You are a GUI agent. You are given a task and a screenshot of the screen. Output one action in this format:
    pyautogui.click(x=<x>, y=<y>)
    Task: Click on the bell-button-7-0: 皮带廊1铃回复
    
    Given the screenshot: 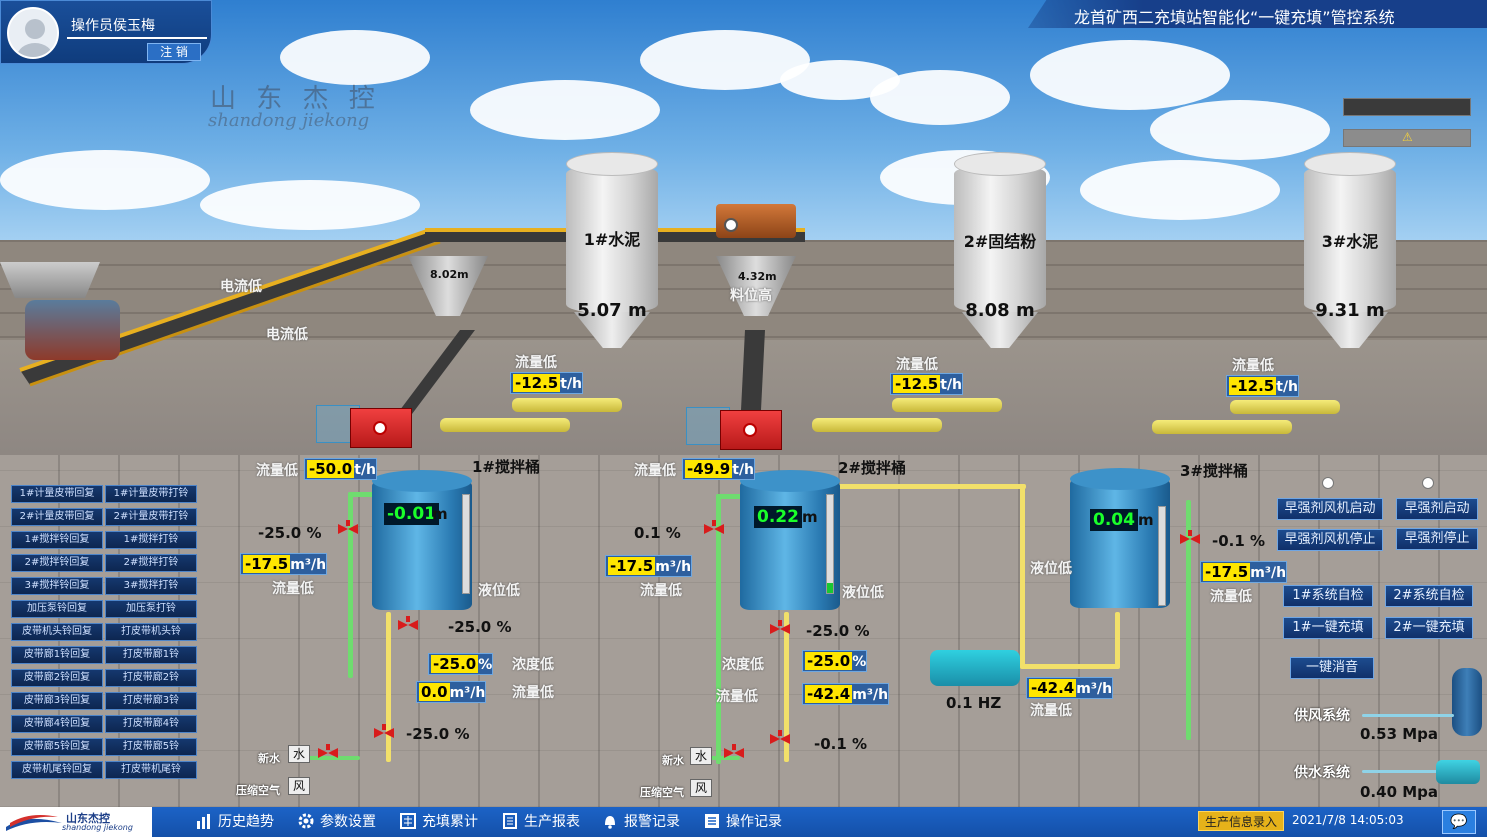 What is the action you would take?
    pyautogui.click(x=57, y=655)
    